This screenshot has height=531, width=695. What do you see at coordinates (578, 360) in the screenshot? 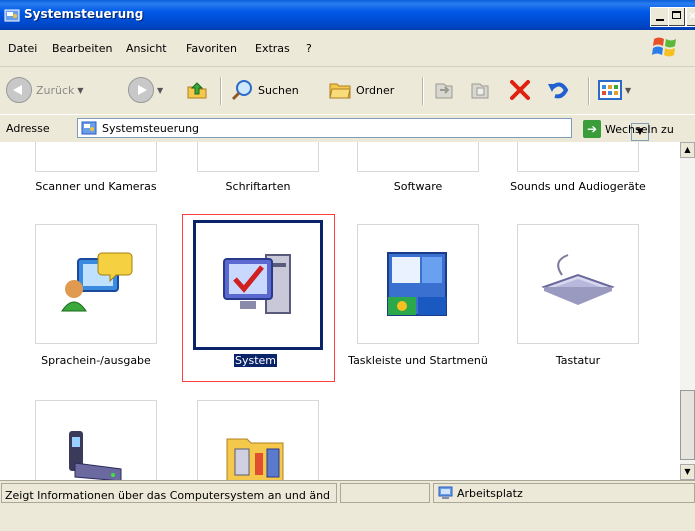
I see `item-label: Tastatur` at bounding box center [578, 360].